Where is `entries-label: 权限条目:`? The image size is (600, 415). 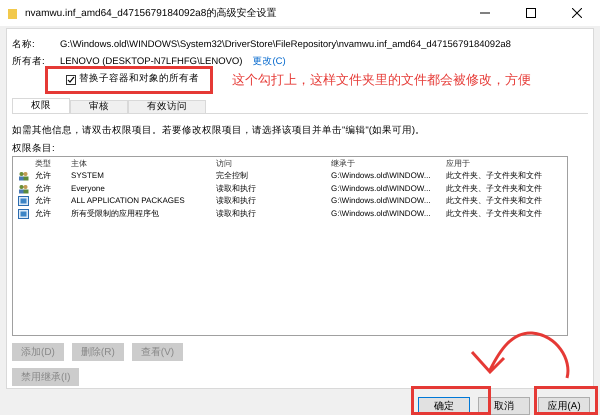
entries-label: 权限条目: is located at coordinates (34, 148).